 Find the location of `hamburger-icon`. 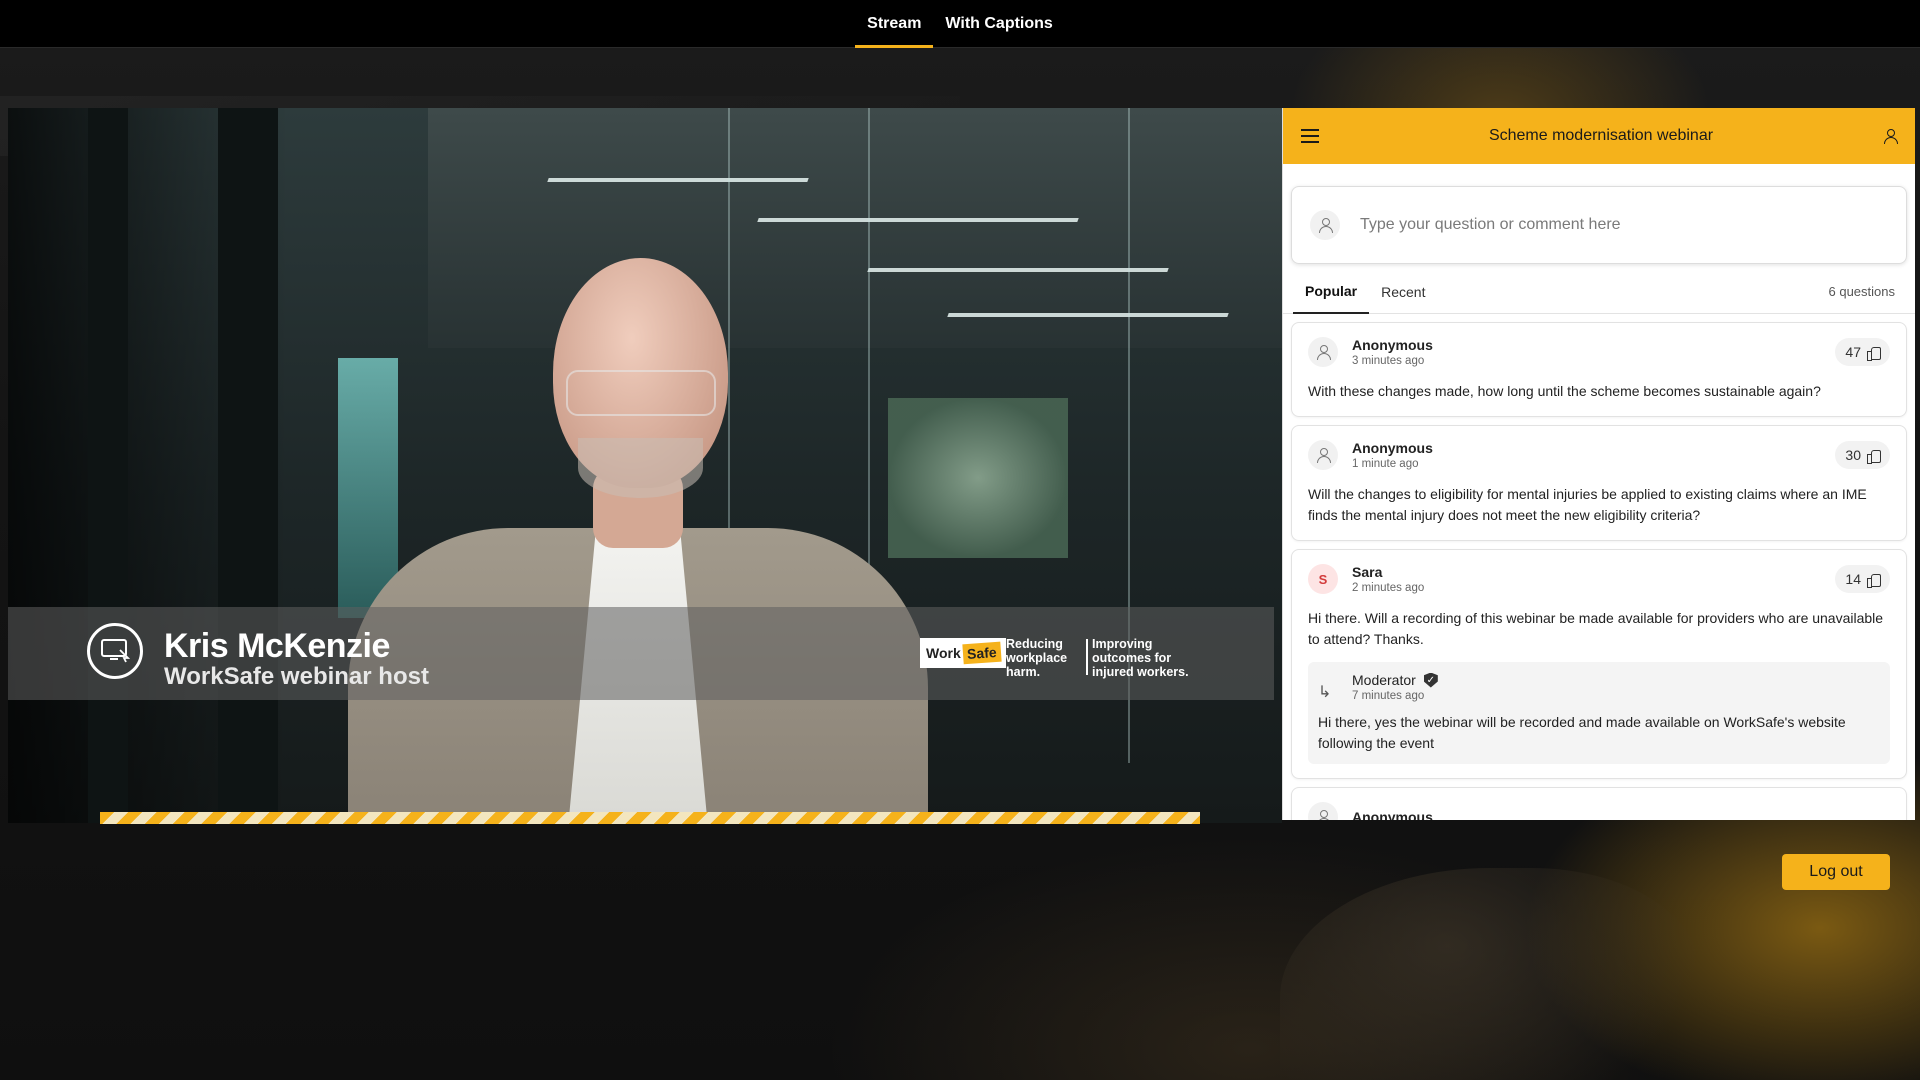

hamburger-icon is located at coordinates (1310, 136).